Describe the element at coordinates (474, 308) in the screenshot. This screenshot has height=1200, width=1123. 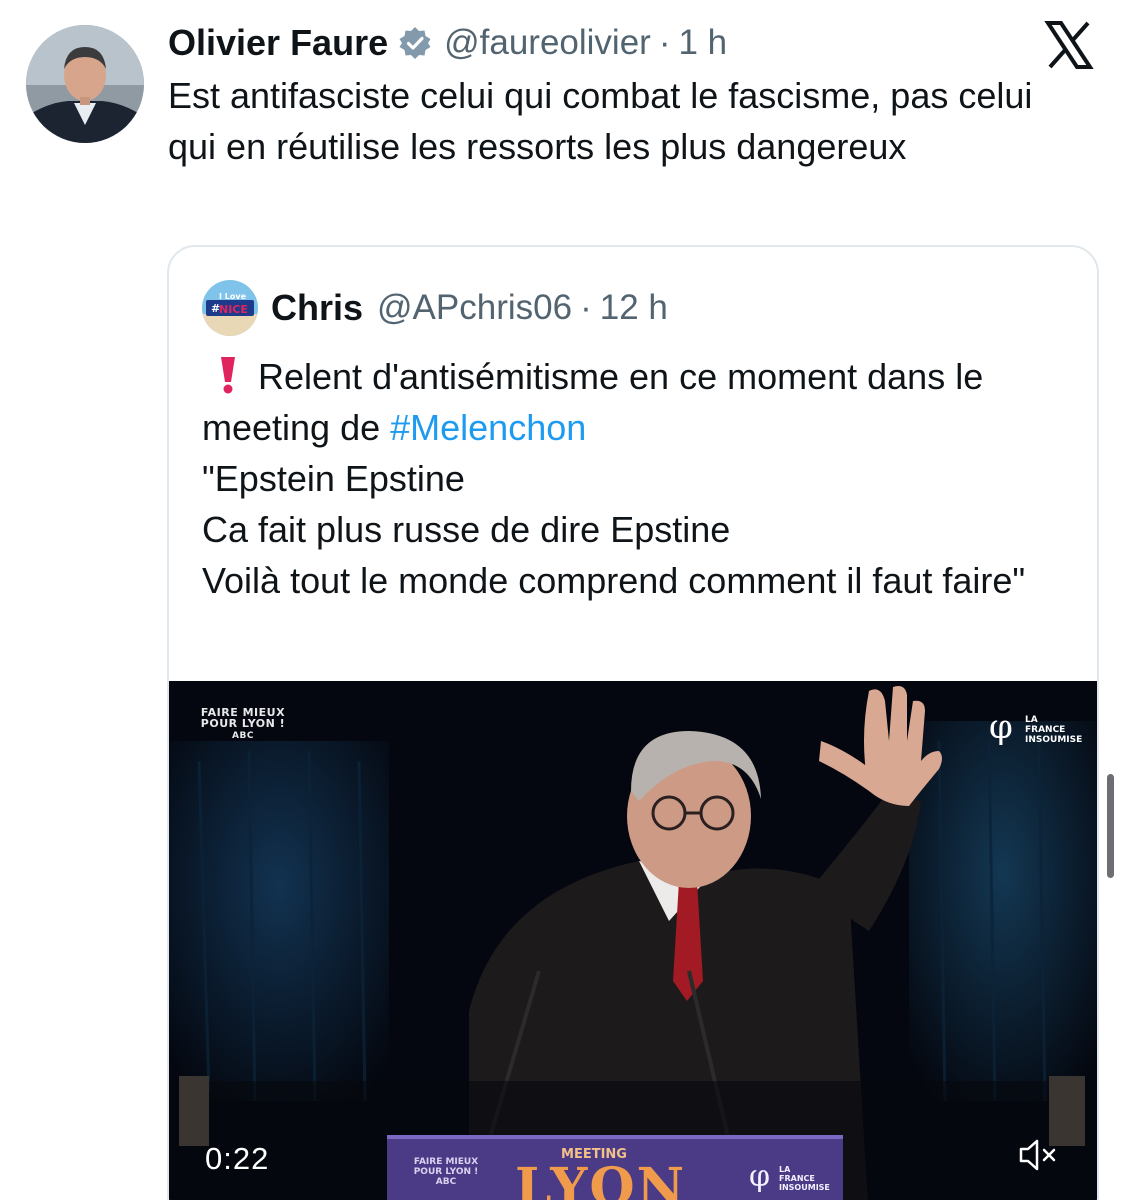
I see `quote-author-handle: @APchris06` at that location.